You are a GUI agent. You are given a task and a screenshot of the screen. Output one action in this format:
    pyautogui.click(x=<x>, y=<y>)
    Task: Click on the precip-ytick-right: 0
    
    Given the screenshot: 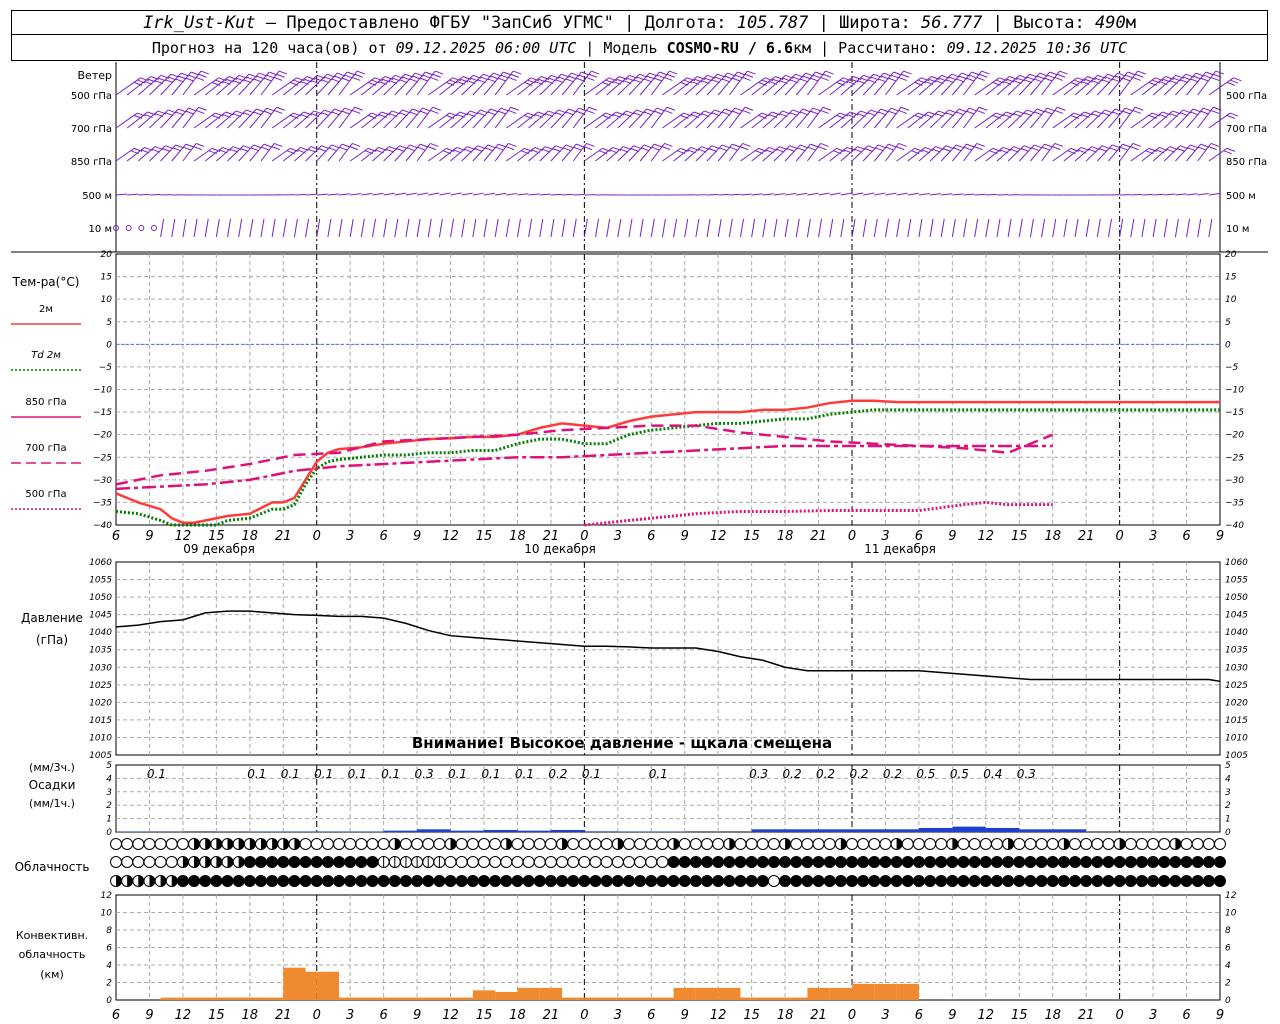 What is the action you would take?
    pyautogui.click(x=1228, y=833)
    